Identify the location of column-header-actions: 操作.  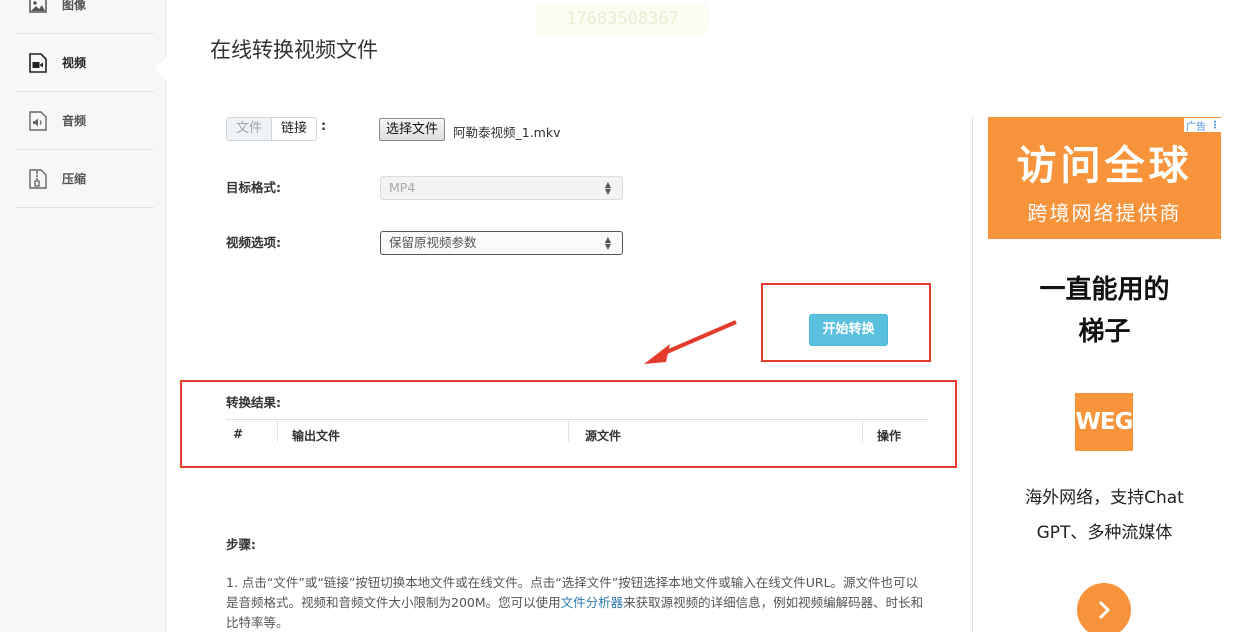
(889, 436).